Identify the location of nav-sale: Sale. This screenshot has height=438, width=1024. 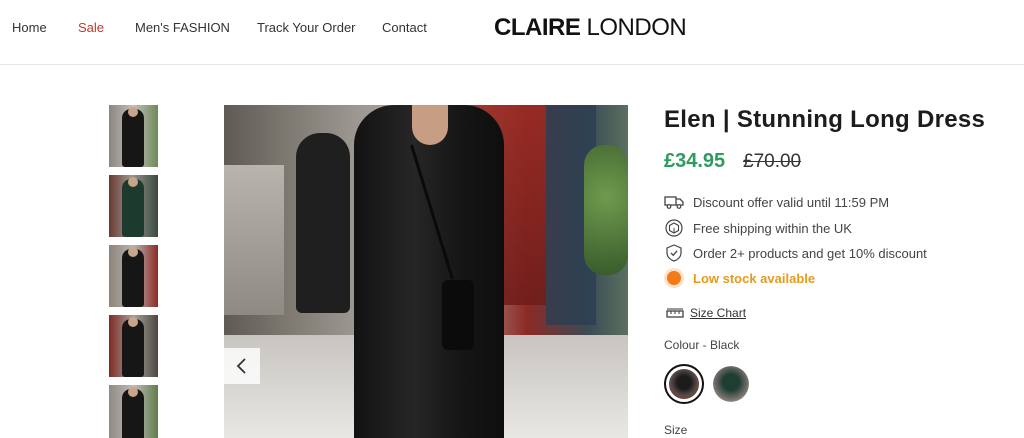
(91, 27).